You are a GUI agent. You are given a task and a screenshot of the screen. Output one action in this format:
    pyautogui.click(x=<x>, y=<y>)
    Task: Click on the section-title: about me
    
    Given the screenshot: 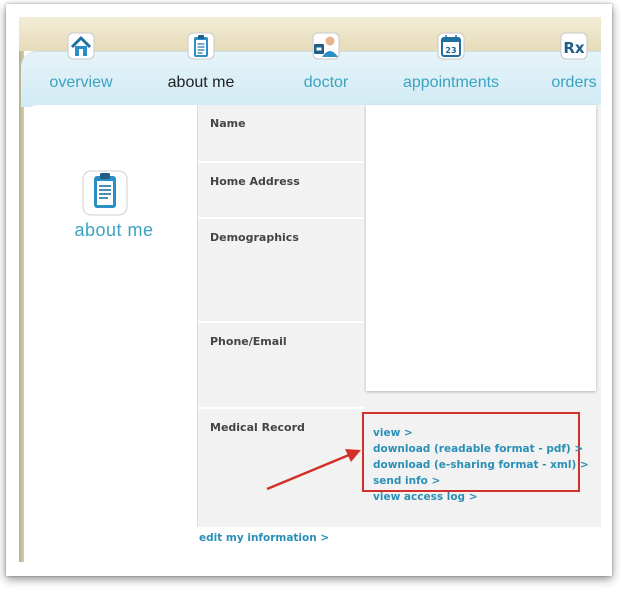 What is the action you would take?
    pyautogui.click(x=114, y=230)
    